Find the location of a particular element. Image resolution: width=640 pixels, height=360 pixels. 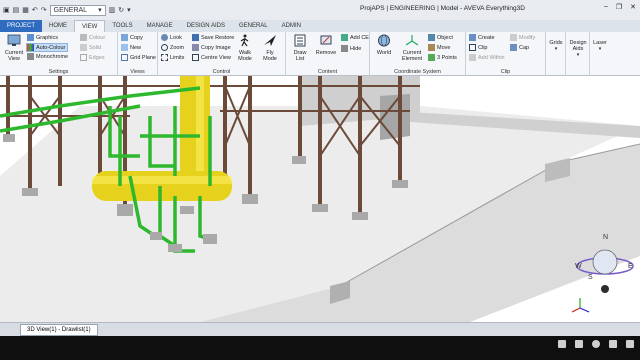

grid-plane-icon is located at coordinates (124, 57).